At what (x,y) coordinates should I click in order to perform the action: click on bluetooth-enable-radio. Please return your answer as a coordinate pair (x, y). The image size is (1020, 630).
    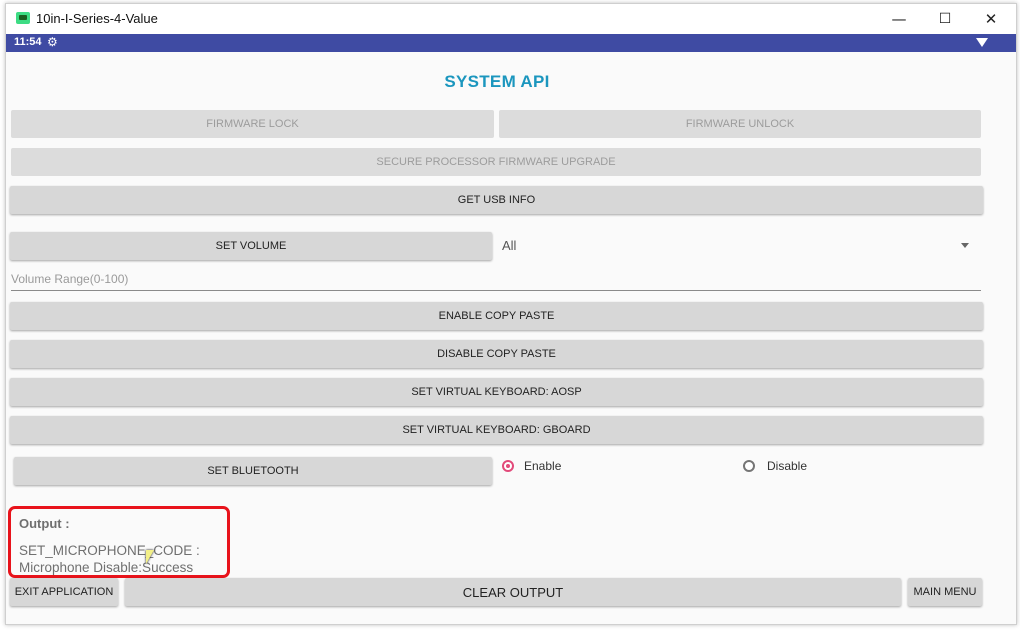
    Looking at the image, I should click on (508, 466).